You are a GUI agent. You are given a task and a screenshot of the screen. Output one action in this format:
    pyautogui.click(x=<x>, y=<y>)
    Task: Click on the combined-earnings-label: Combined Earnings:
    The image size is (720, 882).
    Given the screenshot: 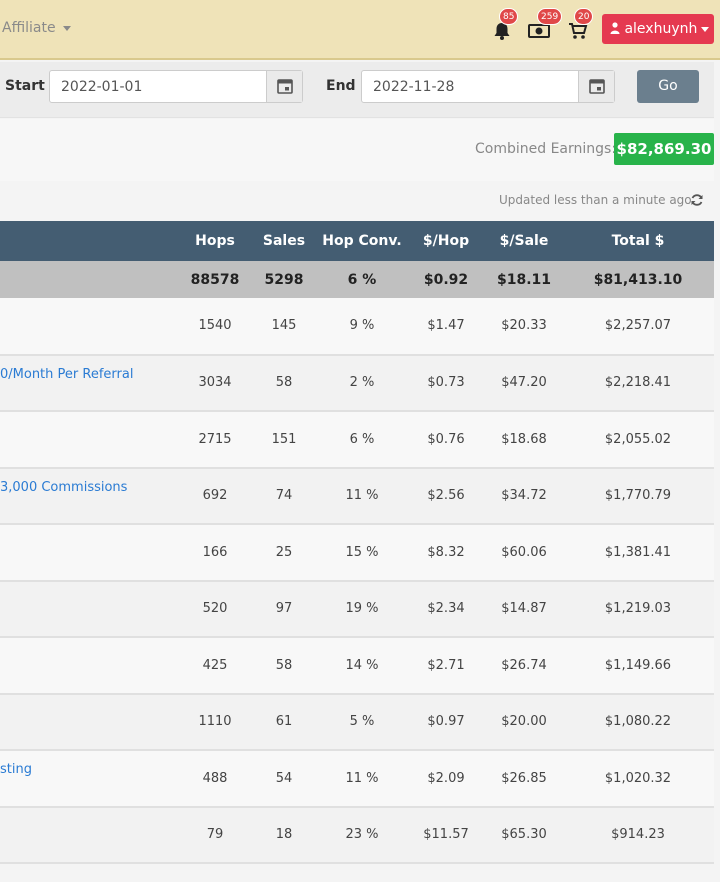 What is the action you would take?
    pyautogui.click(x=546, y=149)
    